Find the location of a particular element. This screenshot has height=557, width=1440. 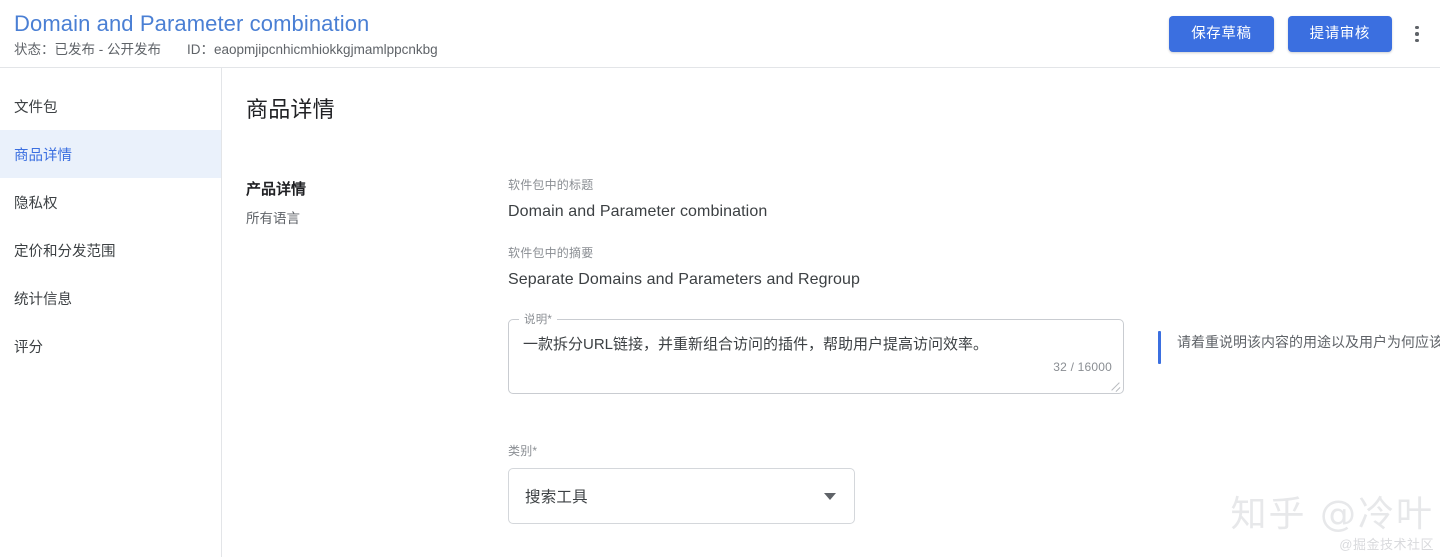

description-row: 说明* 32 / 16000 请着重说明该内容的用途以及用户为何应该安装它 is located at coordinates (974, 353).